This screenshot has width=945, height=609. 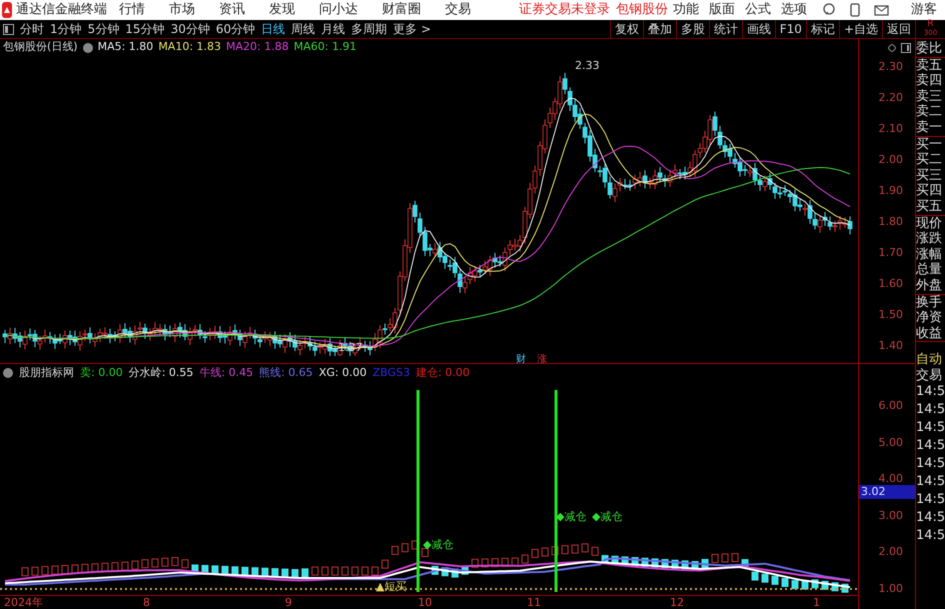 I want to click on period-tab: 多周期, so click(x=369, y=29).